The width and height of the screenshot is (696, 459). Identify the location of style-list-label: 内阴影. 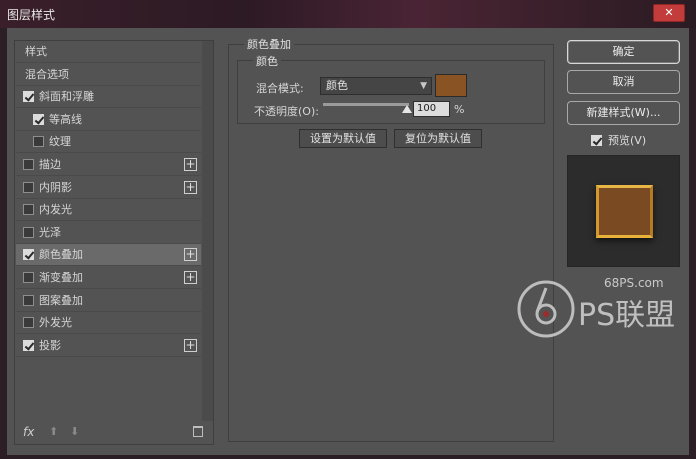
(55, 187).